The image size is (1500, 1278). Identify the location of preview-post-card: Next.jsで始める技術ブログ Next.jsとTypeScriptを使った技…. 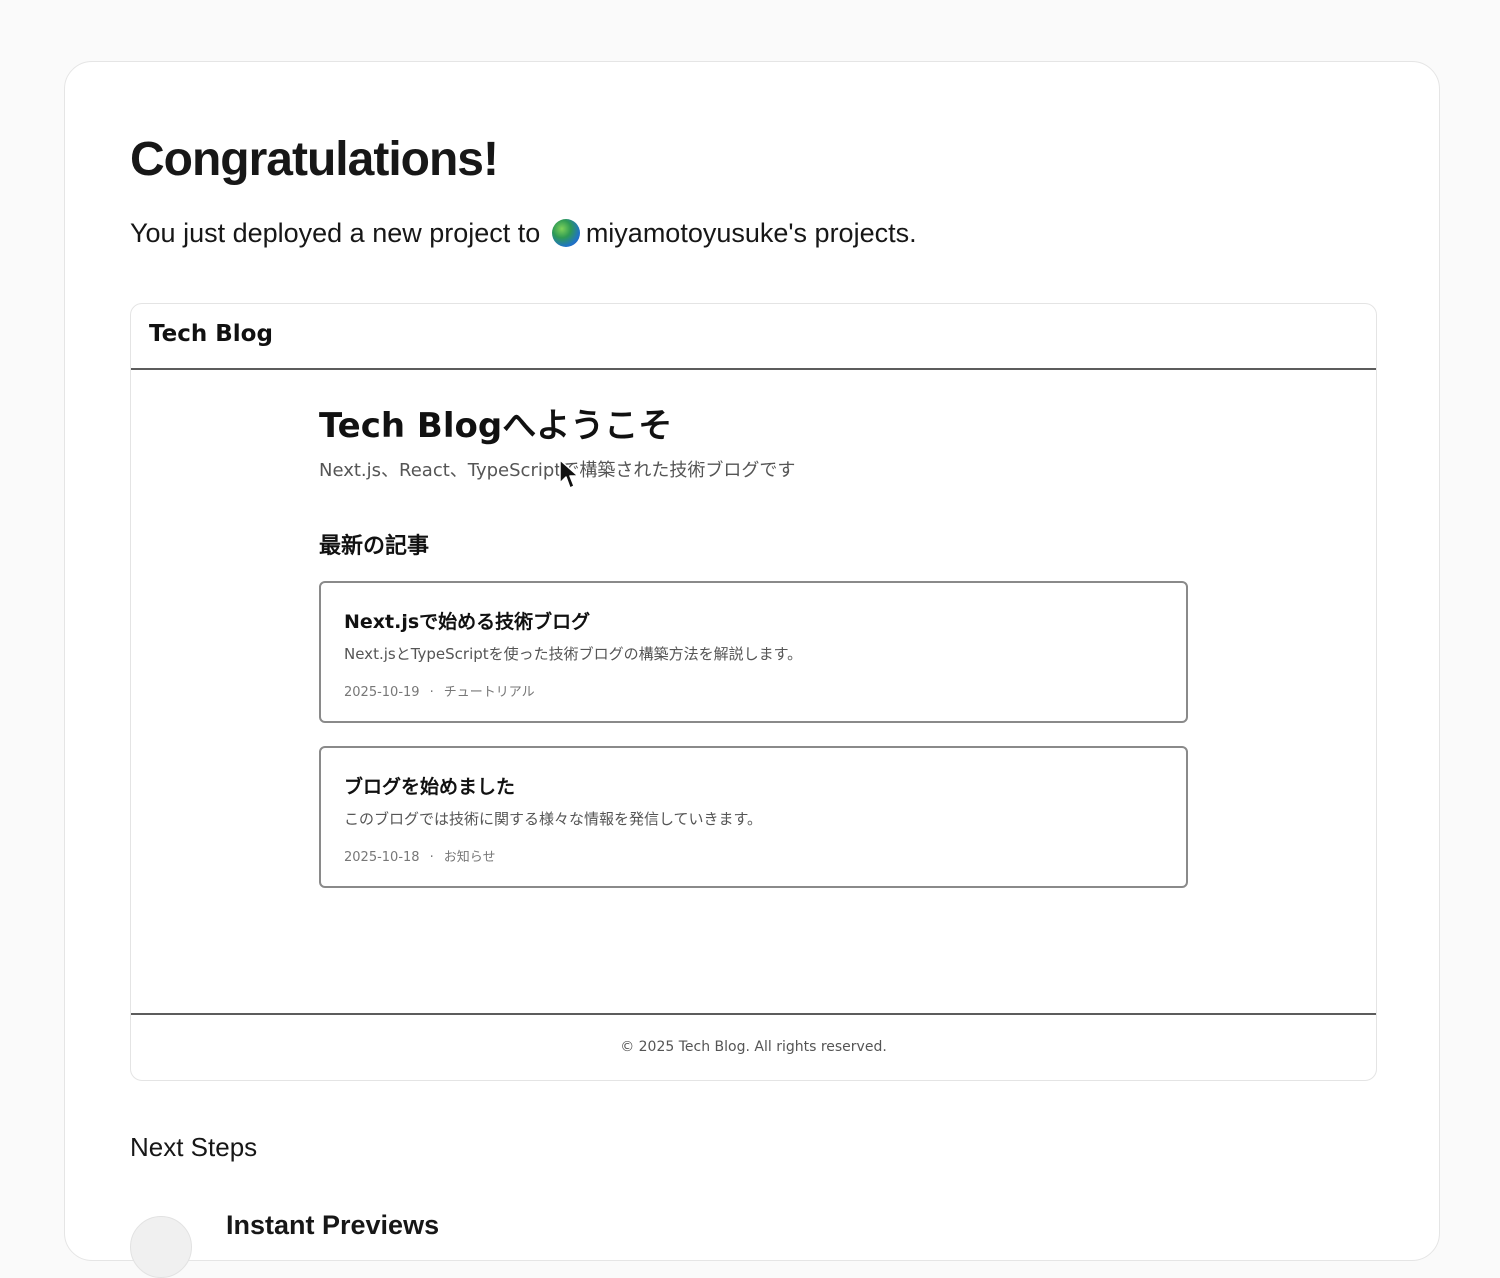
(753, 652).